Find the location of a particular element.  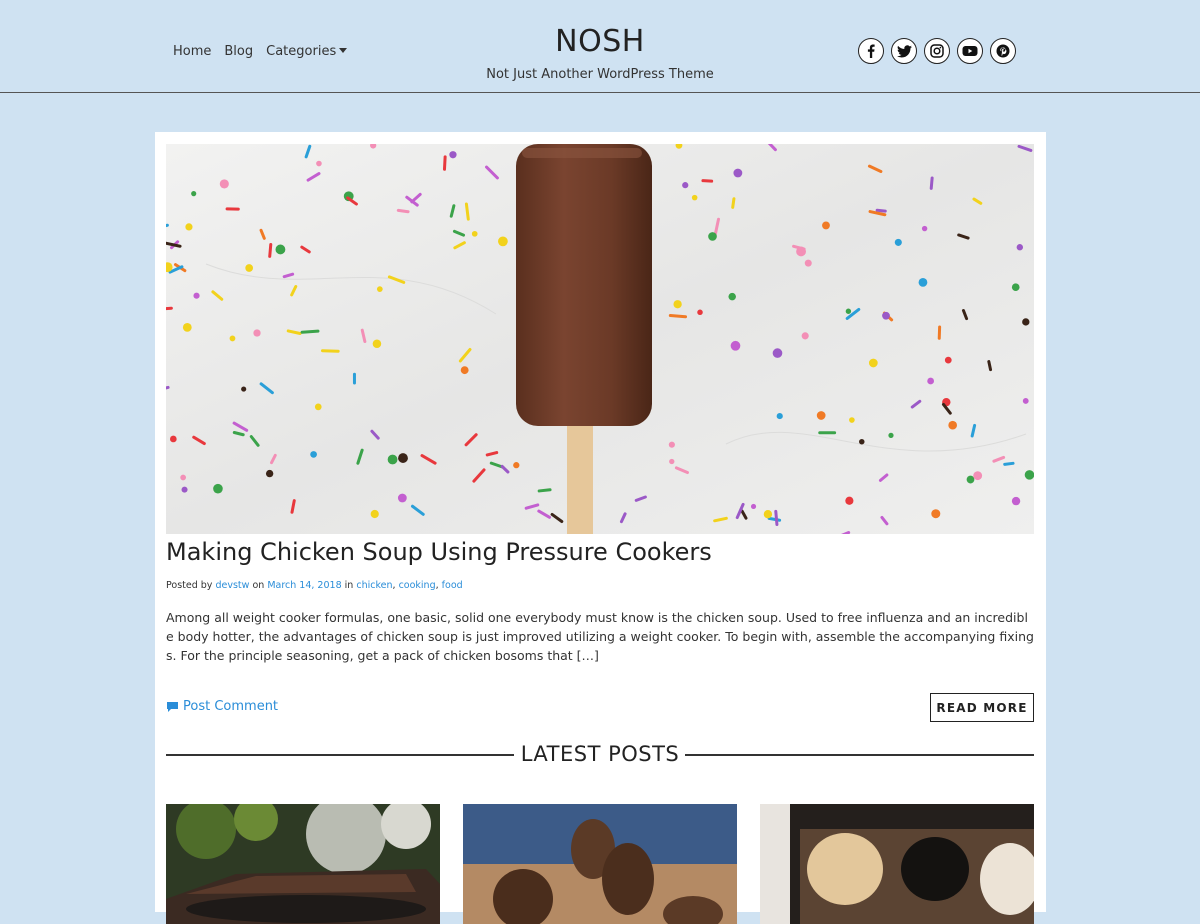

meta-on: on is located at coordinates (258, 585).